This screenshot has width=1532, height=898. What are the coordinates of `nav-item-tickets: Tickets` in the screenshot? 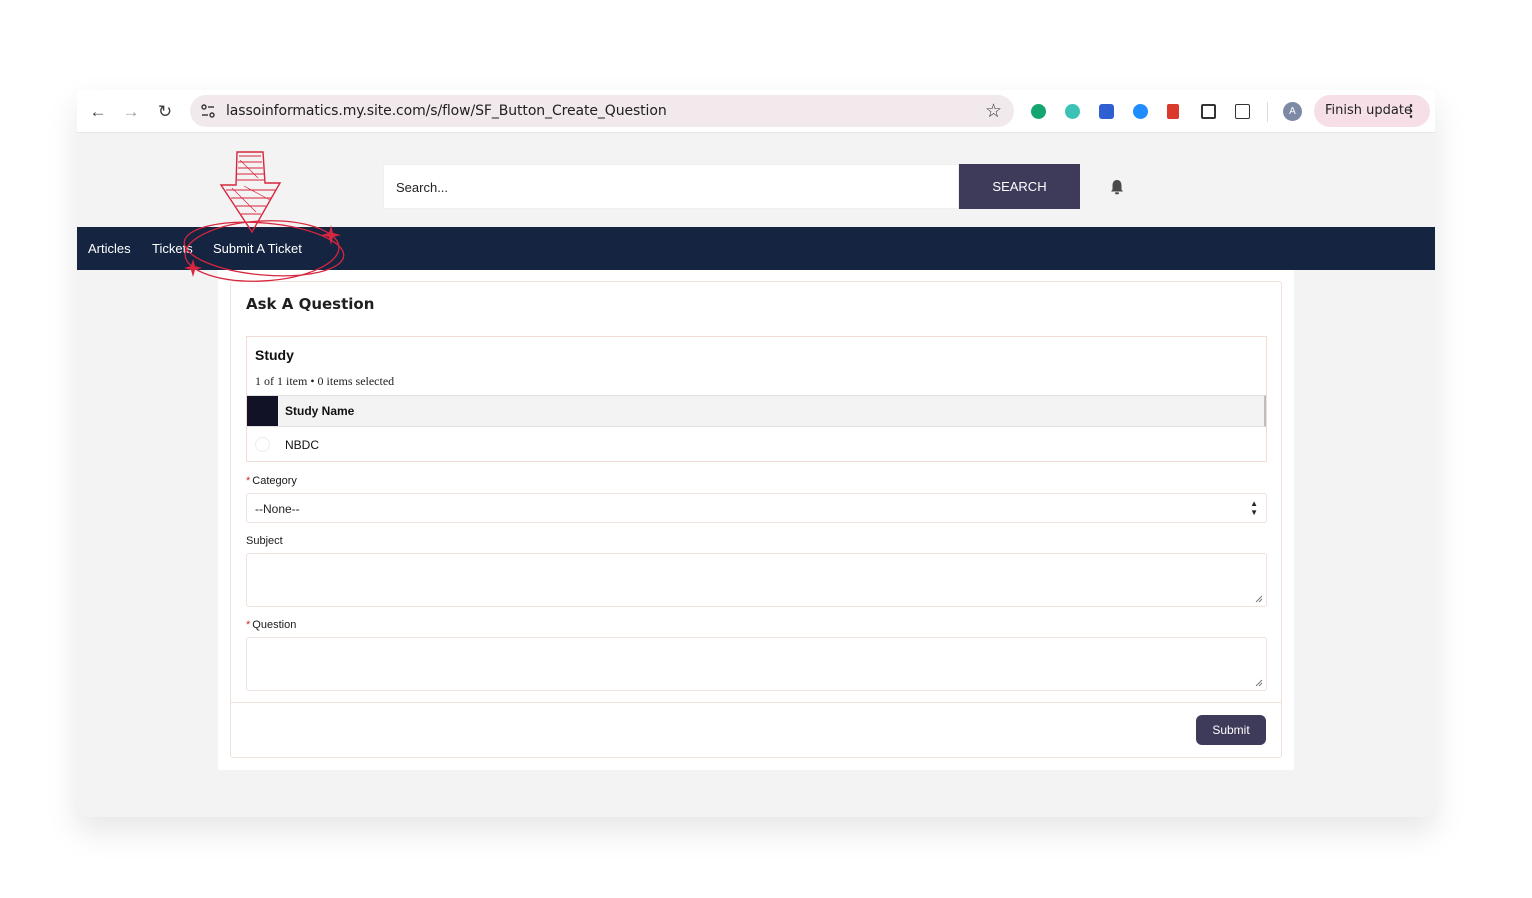 It's located at (172, 248).